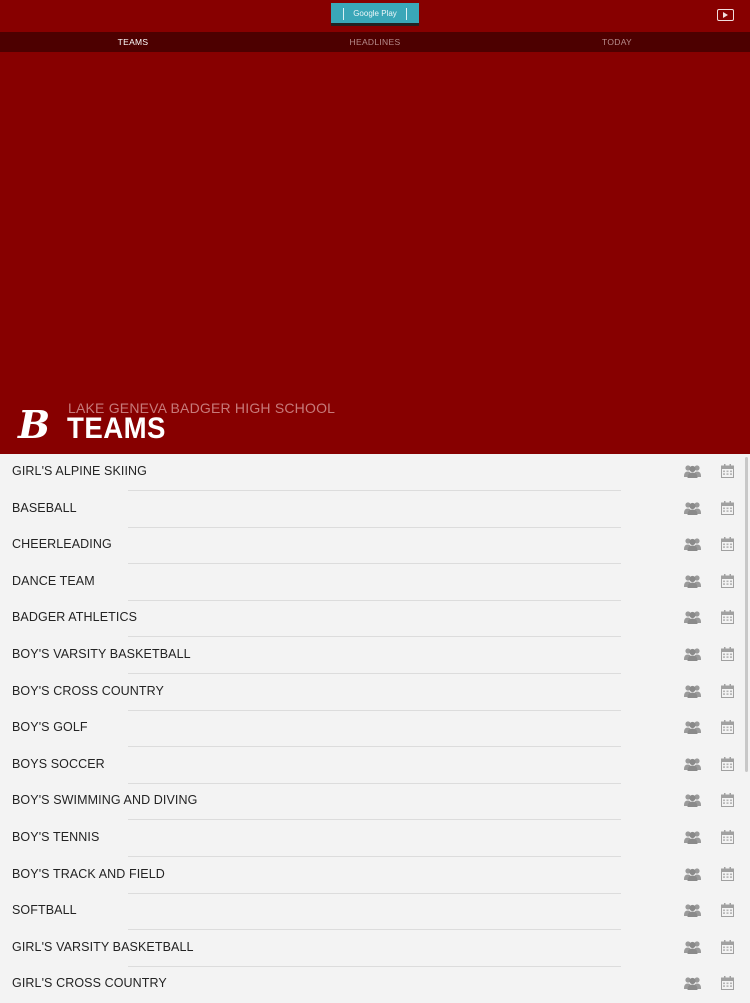  Describe the element at coordinates (372, 875) in the screenshot. I see `list-item: BOY'S TRACK AND FIELD` at that location.